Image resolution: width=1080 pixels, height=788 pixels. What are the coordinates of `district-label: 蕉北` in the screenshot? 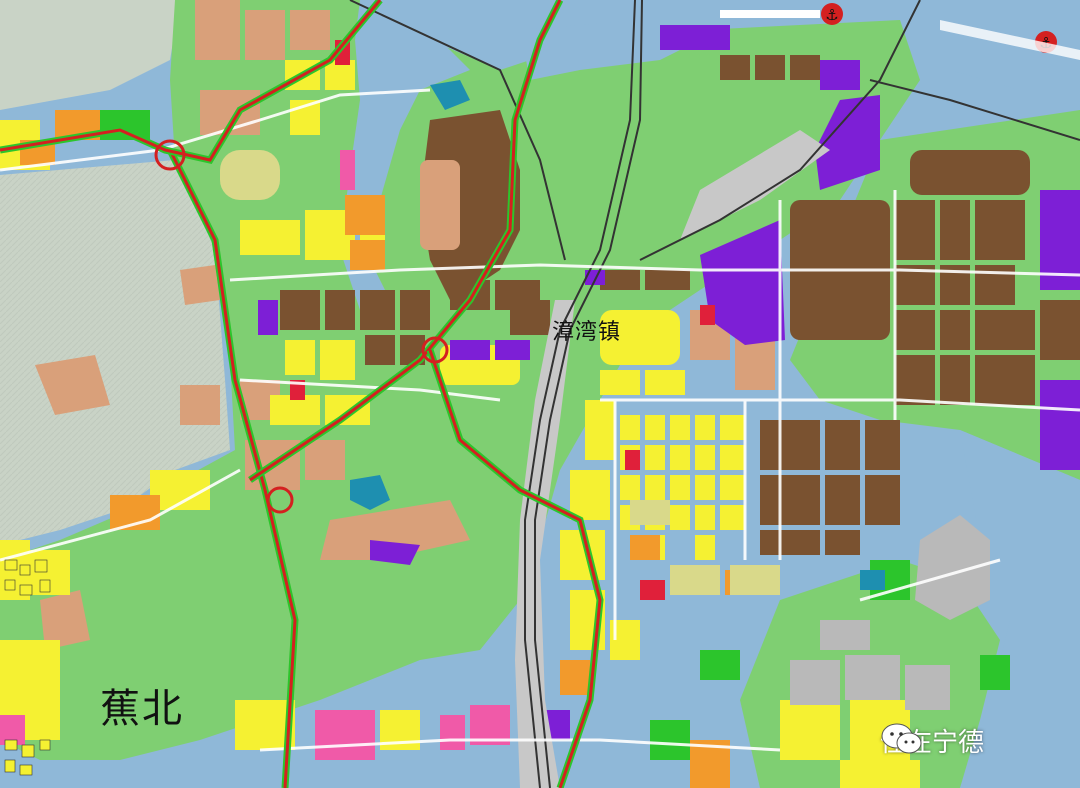 It's located at (142, 709).